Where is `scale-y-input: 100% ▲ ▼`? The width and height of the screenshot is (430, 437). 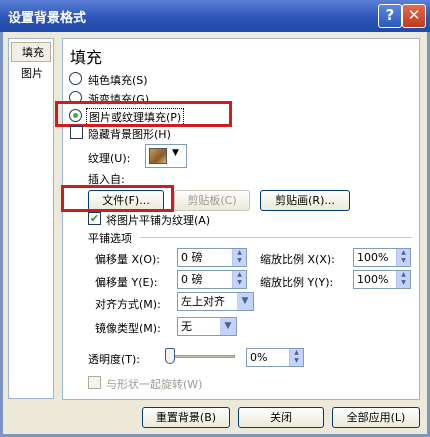
scale-y-input: 100% ▲ ▼ is located at coordinates (382, 279).